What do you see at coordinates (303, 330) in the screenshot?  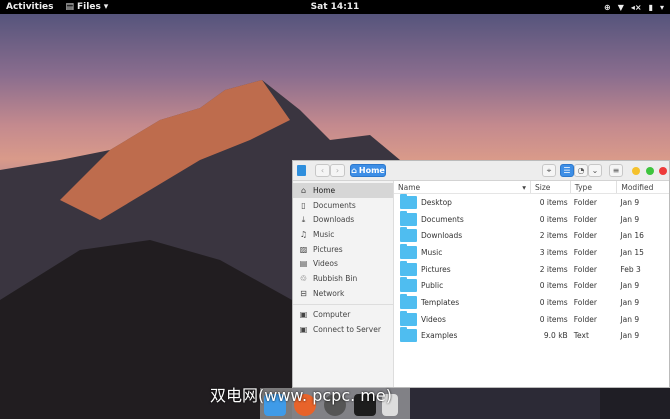 I see `server-icon: ▣` at bounding box center [303, 330].